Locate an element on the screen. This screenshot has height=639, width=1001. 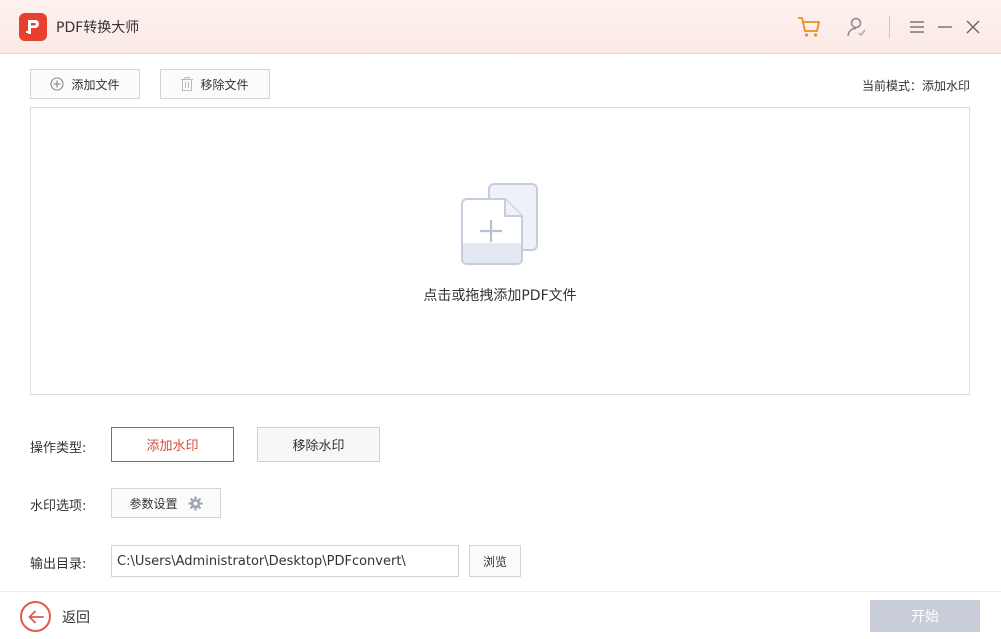
add-watermark-button: 添加水印 is located at coordinates (172, 444).